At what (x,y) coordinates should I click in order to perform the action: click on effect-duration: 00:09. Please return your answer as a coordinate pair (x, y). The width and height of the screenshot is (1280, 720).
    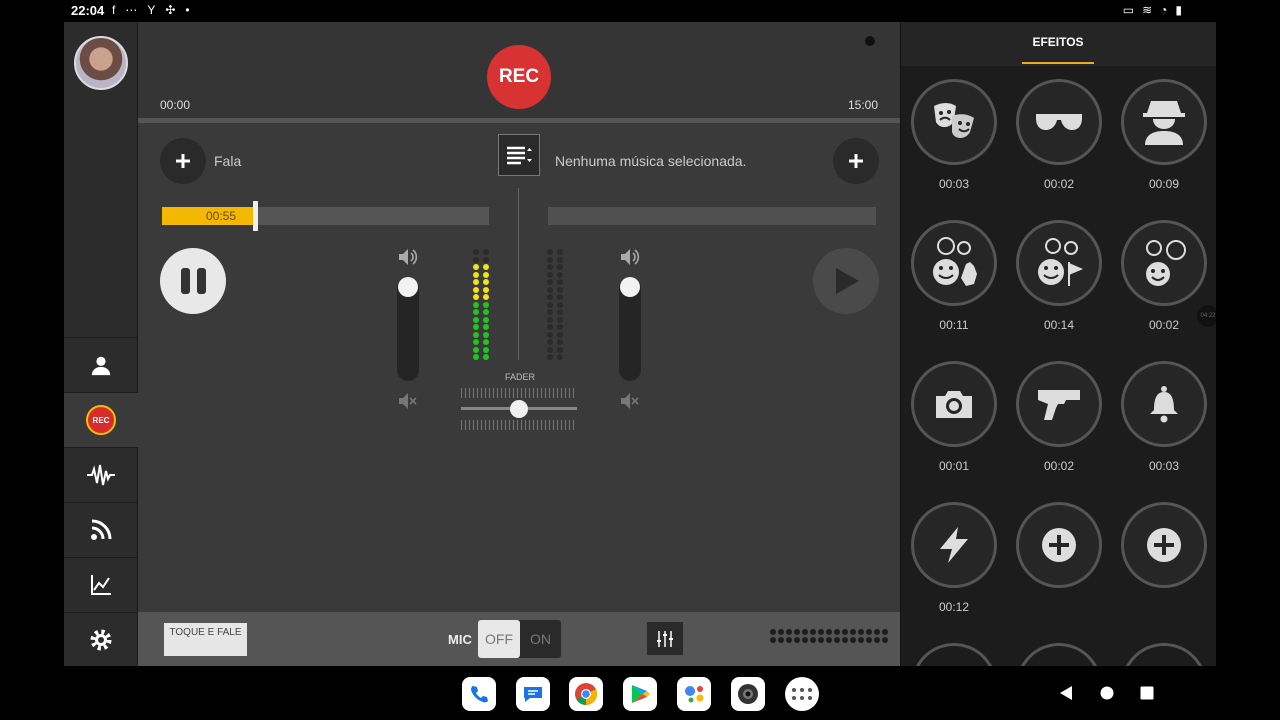
    Looking at the image, I should click on (1164, 184).